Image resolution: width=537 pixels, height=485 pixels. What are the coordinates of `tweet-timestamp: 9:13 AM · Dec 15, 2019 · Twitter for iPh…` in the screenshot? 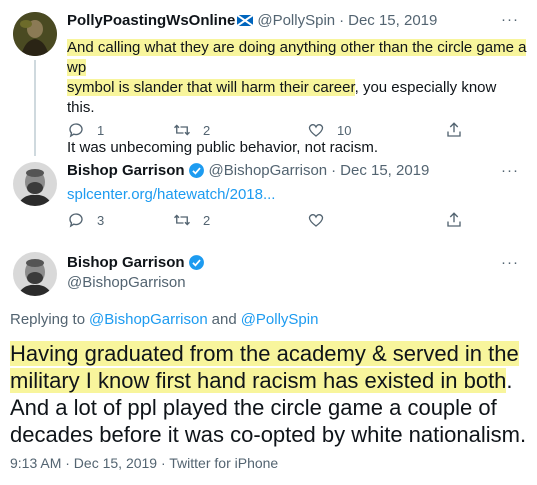 It's located at (144, 463).